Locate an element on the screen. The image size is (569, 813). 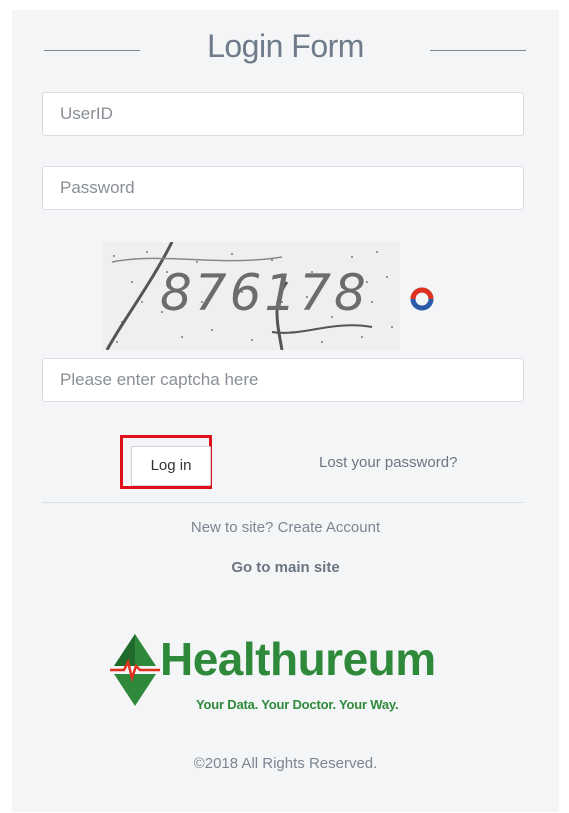
title-row: Login Form is located at coordinates (285, 48).